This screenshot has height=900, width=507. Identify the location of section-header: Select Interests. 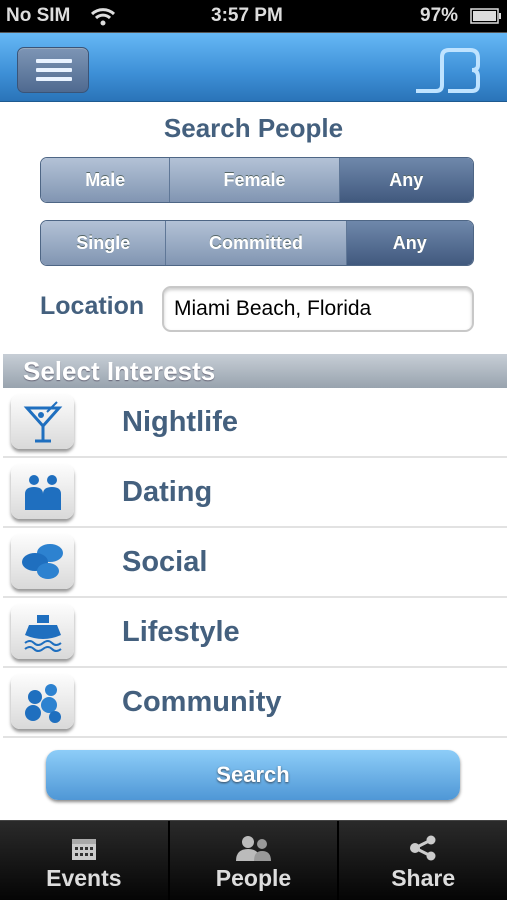
(255, 371).